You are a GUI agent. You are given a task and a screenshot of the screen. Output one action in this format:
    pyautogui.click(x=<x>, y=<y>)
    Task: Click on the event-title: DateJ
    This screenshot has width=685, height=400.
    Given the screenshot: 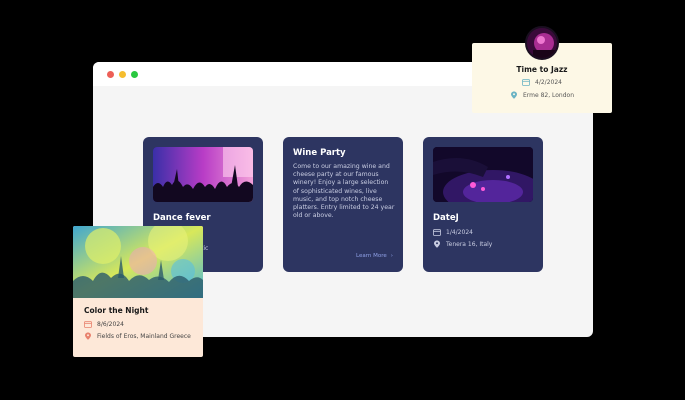 What is the action you would take?
    pyautogui.click(x=446, y=218)
    